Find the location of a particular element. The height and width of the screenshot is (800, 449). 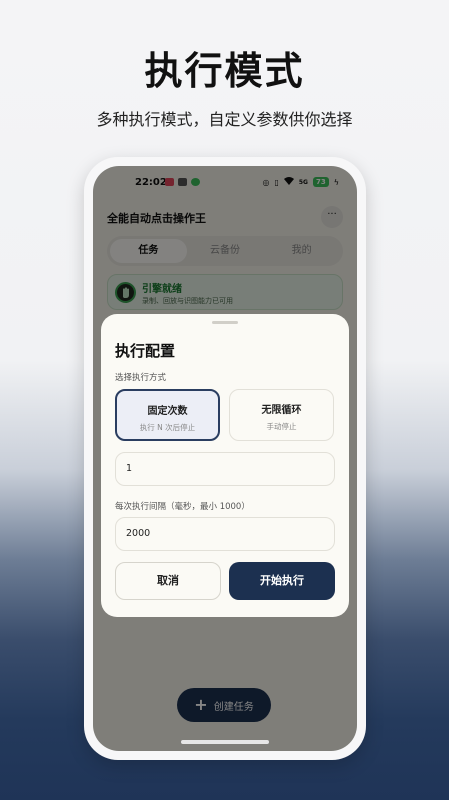

promo-headline: 执行模式 is located at coordinates (224, 71).